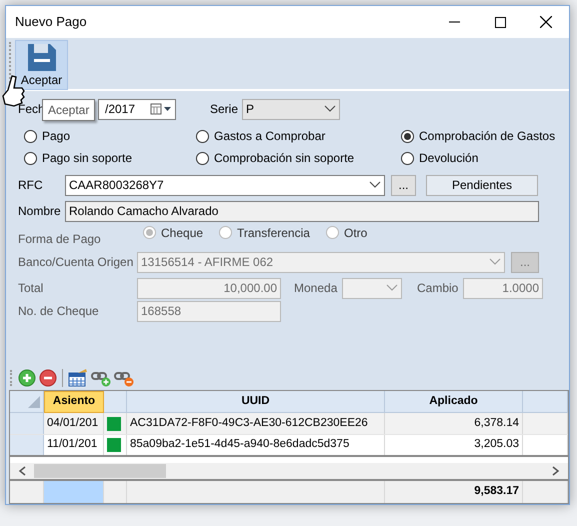  I want to click on nombre-field: Rolando Camacho Alvarado, so click(302, 211).